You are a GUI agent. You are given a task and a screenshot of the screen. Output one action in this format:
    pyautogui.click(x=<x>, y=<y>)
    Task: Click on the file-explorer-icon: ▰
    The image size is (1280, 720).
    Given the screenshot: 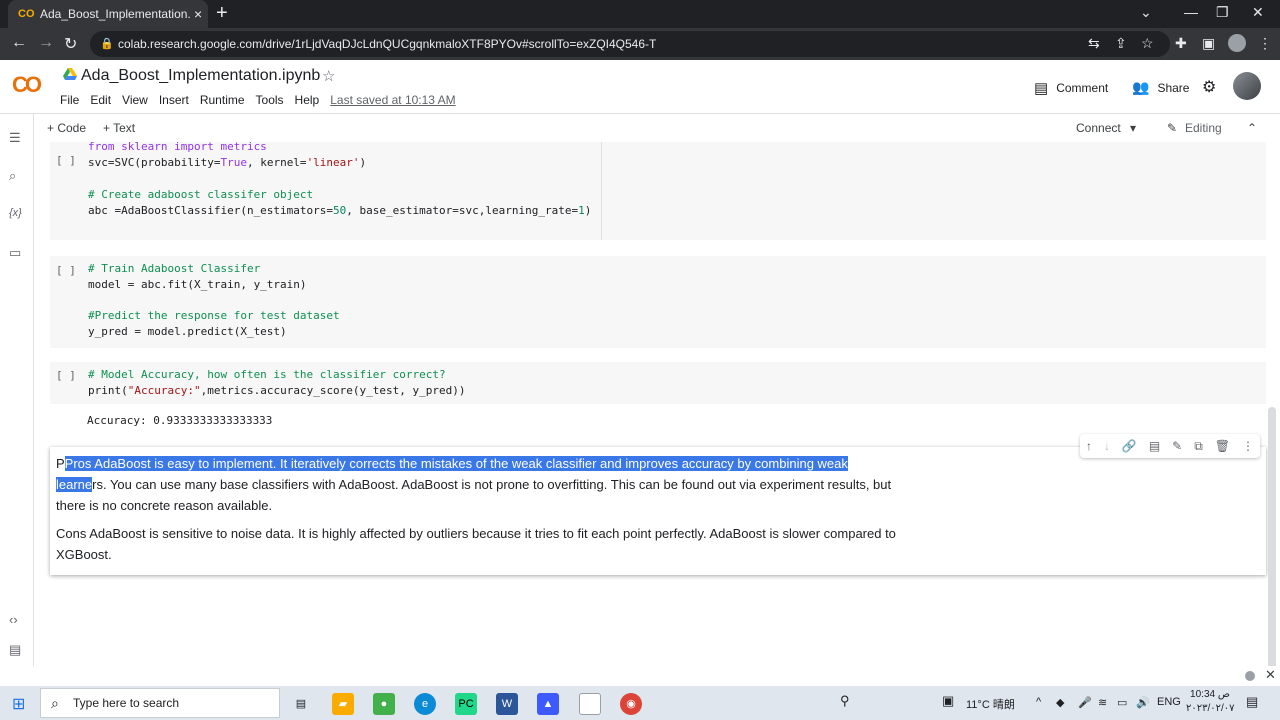 What is the action you would take?
    pyautogui.click(x=343, y=704)
    